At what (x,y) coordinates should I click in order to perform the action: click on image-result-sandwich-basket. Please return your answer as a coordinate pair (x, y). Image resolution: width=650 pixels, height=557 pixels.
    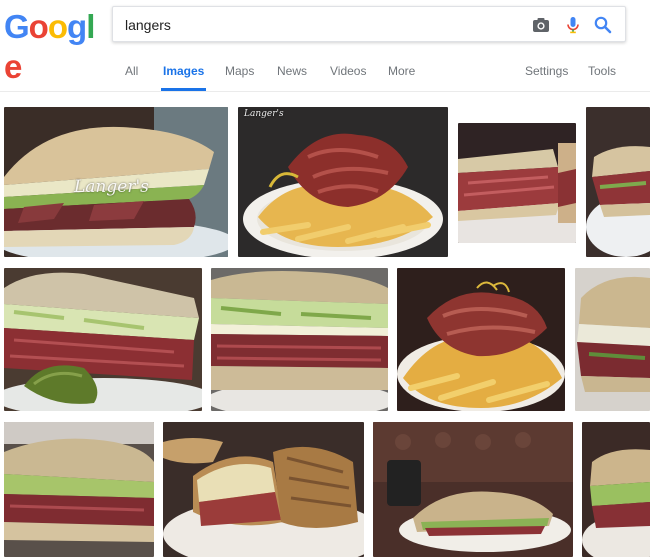
    Looking at the image, I should click on (79, 489).